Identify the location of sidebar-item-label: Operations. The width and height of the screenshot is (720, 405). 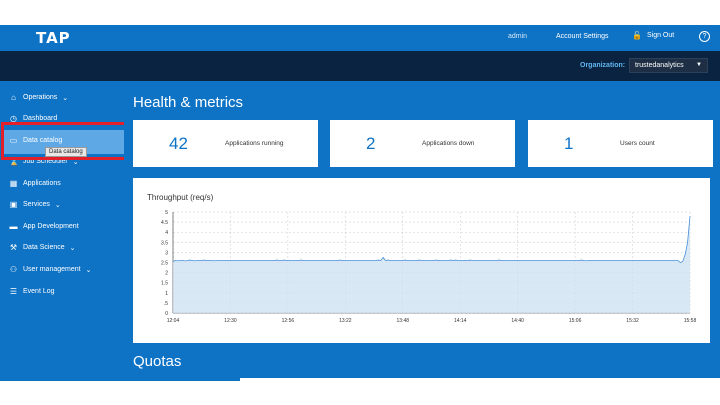
(40, 97).